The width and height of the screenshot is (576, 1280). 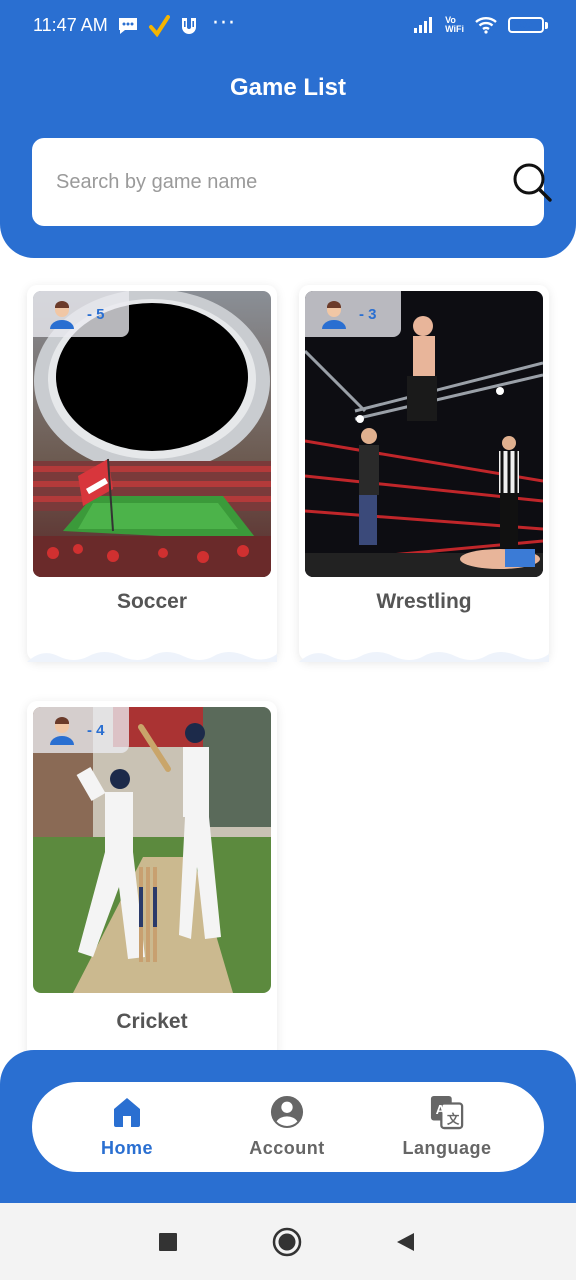 What do you see at coordinates (288, 28) in the screenshot?
I see `status-bar: 11:47 AM ··· Vo WiFi 80` at bounding box center [288, 28].